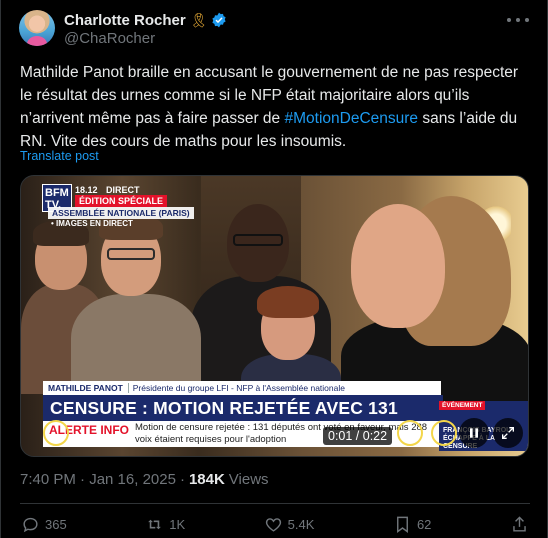 The height and width of the screenshot is (538, 548). What do you see at coordinates (462, 405) in the screenshot?
I see `event-tag: ÉVÉNEMENT` at bounding box center [462, 405].